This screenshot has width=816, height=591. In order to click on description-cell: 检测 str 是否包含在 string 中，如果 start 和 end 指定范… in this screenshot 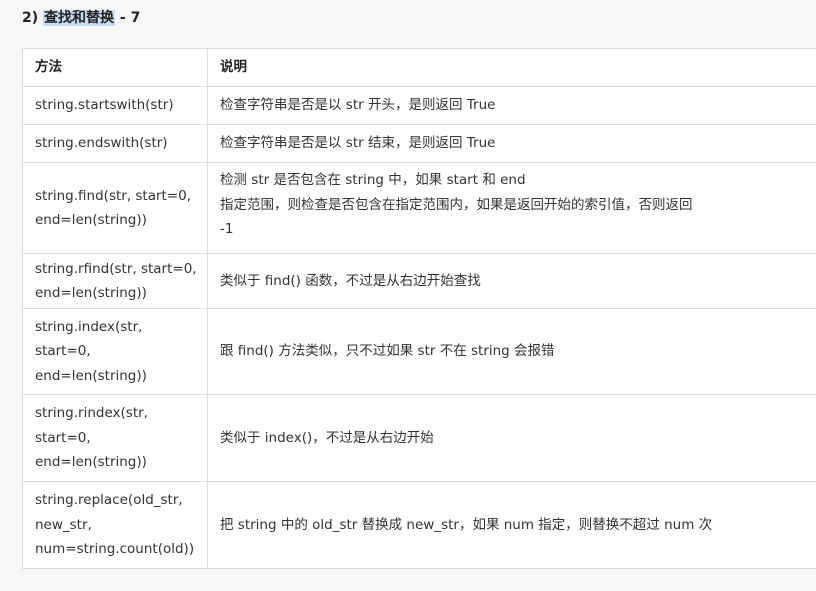, I will do `click(511, 208)`.